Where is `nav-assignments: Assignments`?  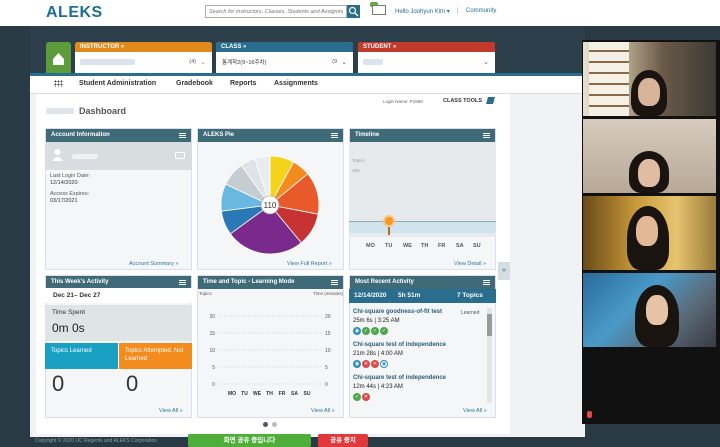 nav-assignments: Assignments is located at coordinates (296, 83).